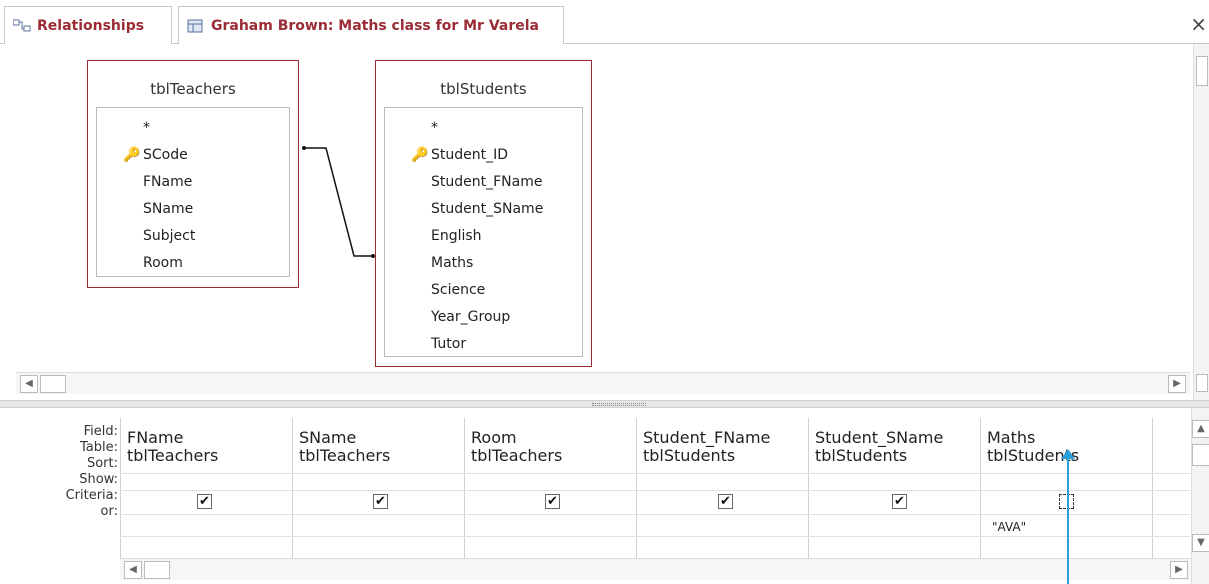 The image size is (1209, 584). What do you see at coordinates (327, 437) in the screenshot?
I see `field-cell: SName` at bounding box center [327, 437].